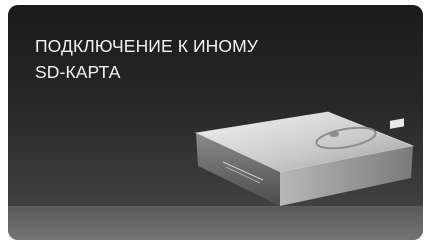  I want to click on message-line-2: SD-КАРТА, so click(78, 72).